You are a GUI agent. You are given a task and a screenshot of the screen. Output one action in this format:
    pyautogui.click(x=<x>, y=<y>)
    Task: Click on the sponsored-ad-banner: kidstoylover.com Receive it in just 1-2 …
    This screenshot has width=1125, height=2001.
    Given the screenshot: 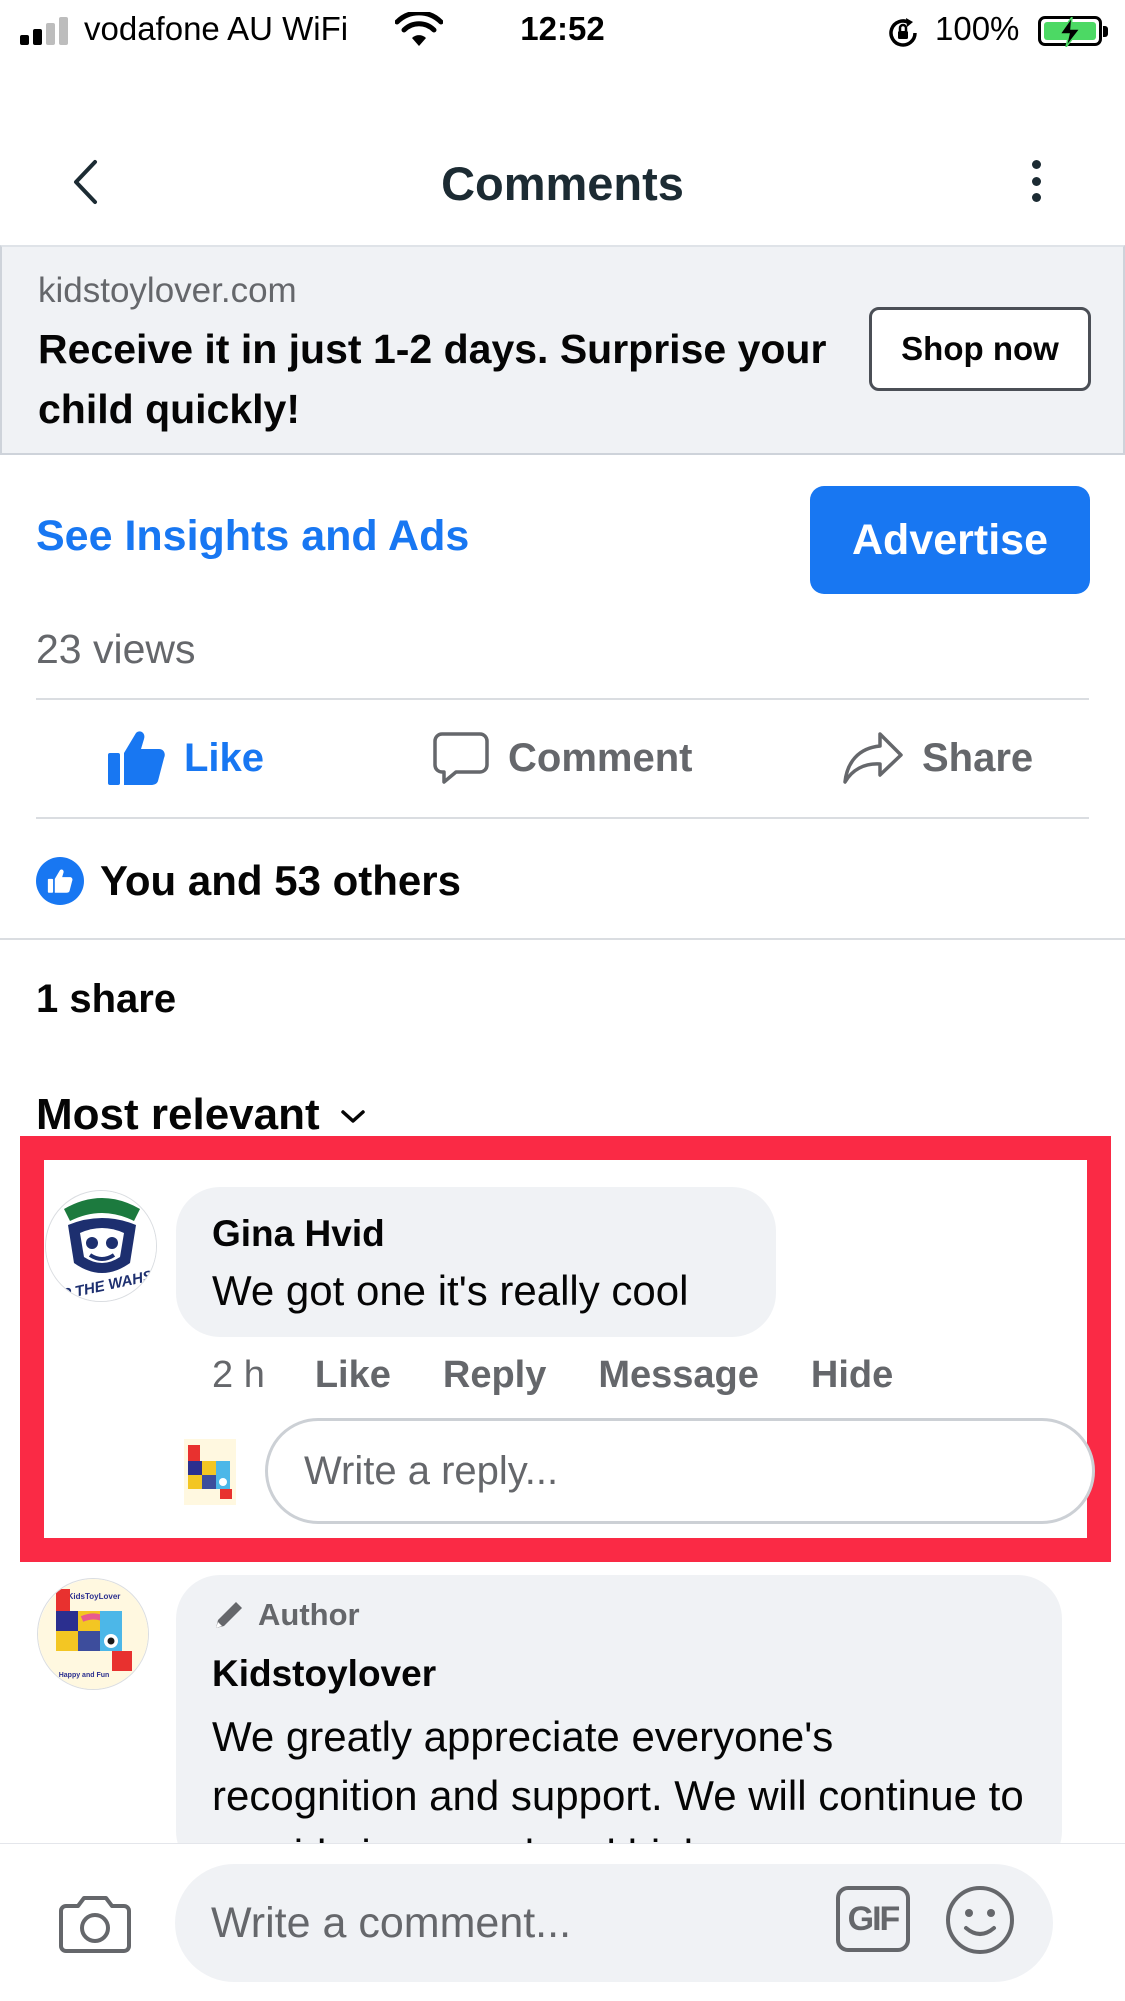 What is the action you would take?
    pyautogui.click(x=562, y=350)
    